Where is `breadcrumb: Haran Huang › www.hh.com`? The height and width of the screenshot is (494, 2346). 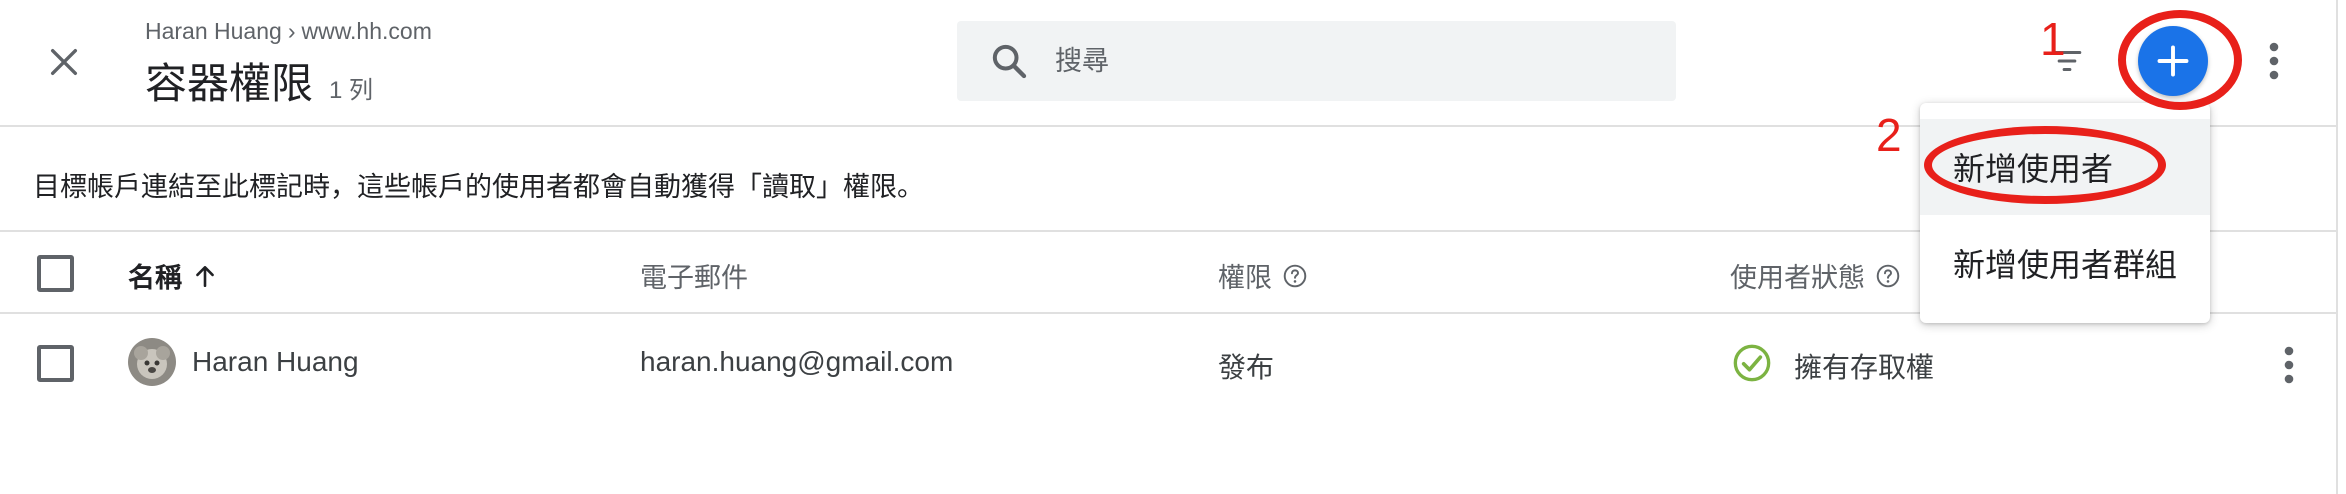
breadcrumb: Haran Huang › www.hh.com is located at coordinates (288, 31).